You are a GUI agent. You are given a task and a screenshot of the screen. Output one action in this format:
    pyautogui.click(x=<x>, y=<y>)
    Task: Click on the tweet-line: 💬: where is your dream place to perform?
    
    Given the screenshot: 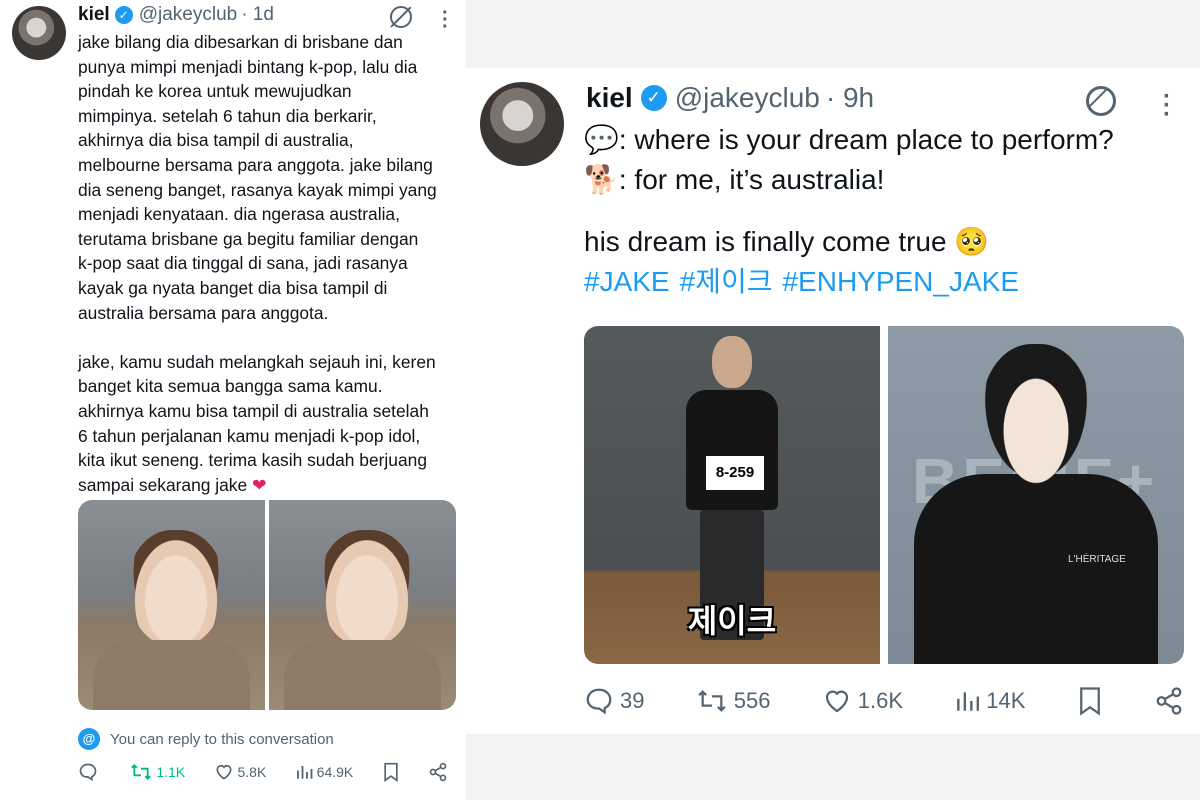 What is the action you would take?
    pyautogui.click(x=849, y=140)
    